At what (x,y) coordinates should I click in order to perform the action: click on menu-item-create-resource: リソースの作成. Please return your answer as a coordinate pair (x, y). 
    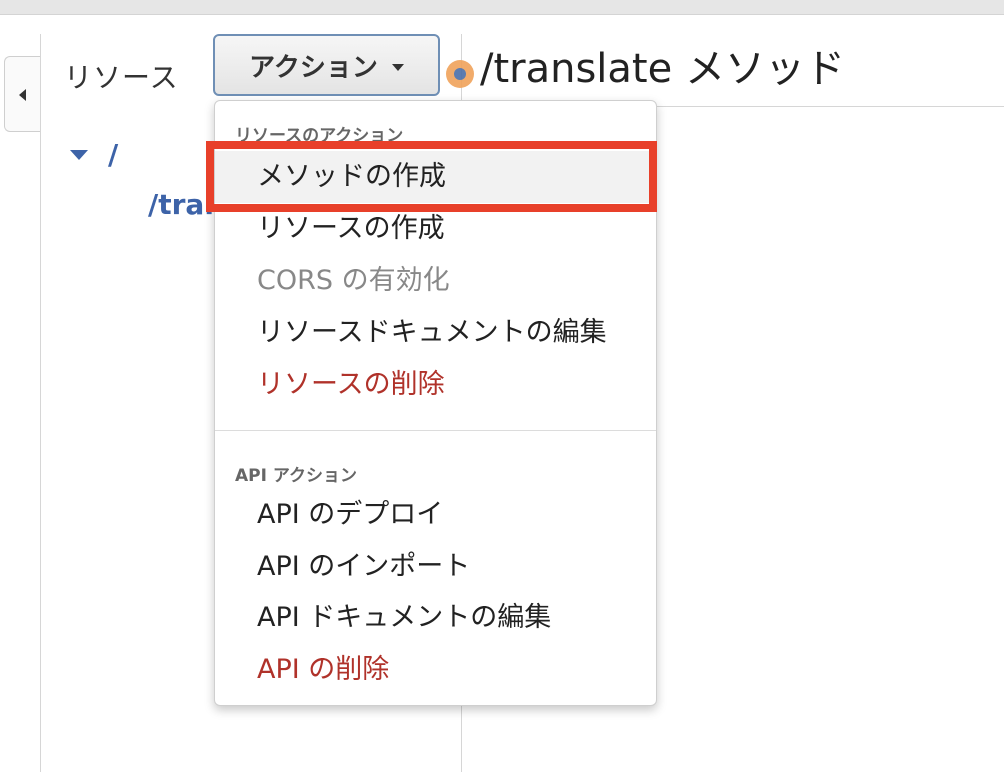
    Looking at the image, I should click on (435, 229).